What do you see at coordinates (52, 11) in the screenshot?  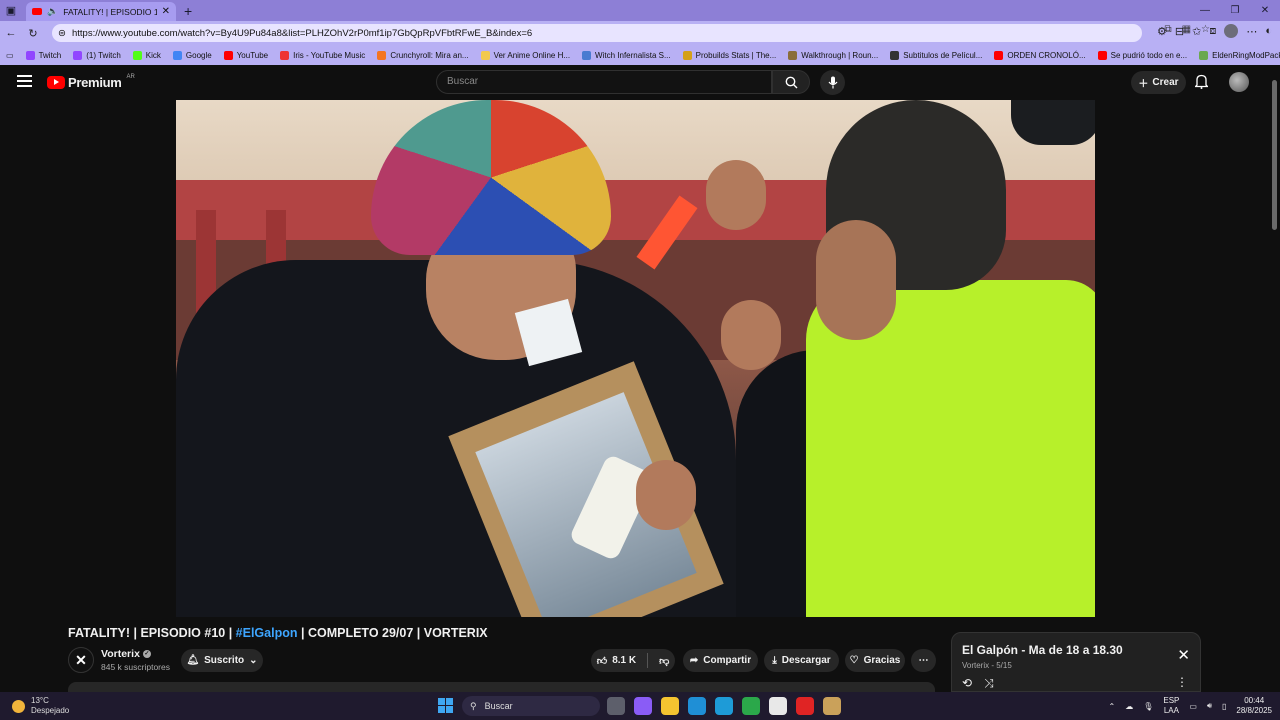 I see `speaker-icon: 🔈` at bounding box center [52, 11].